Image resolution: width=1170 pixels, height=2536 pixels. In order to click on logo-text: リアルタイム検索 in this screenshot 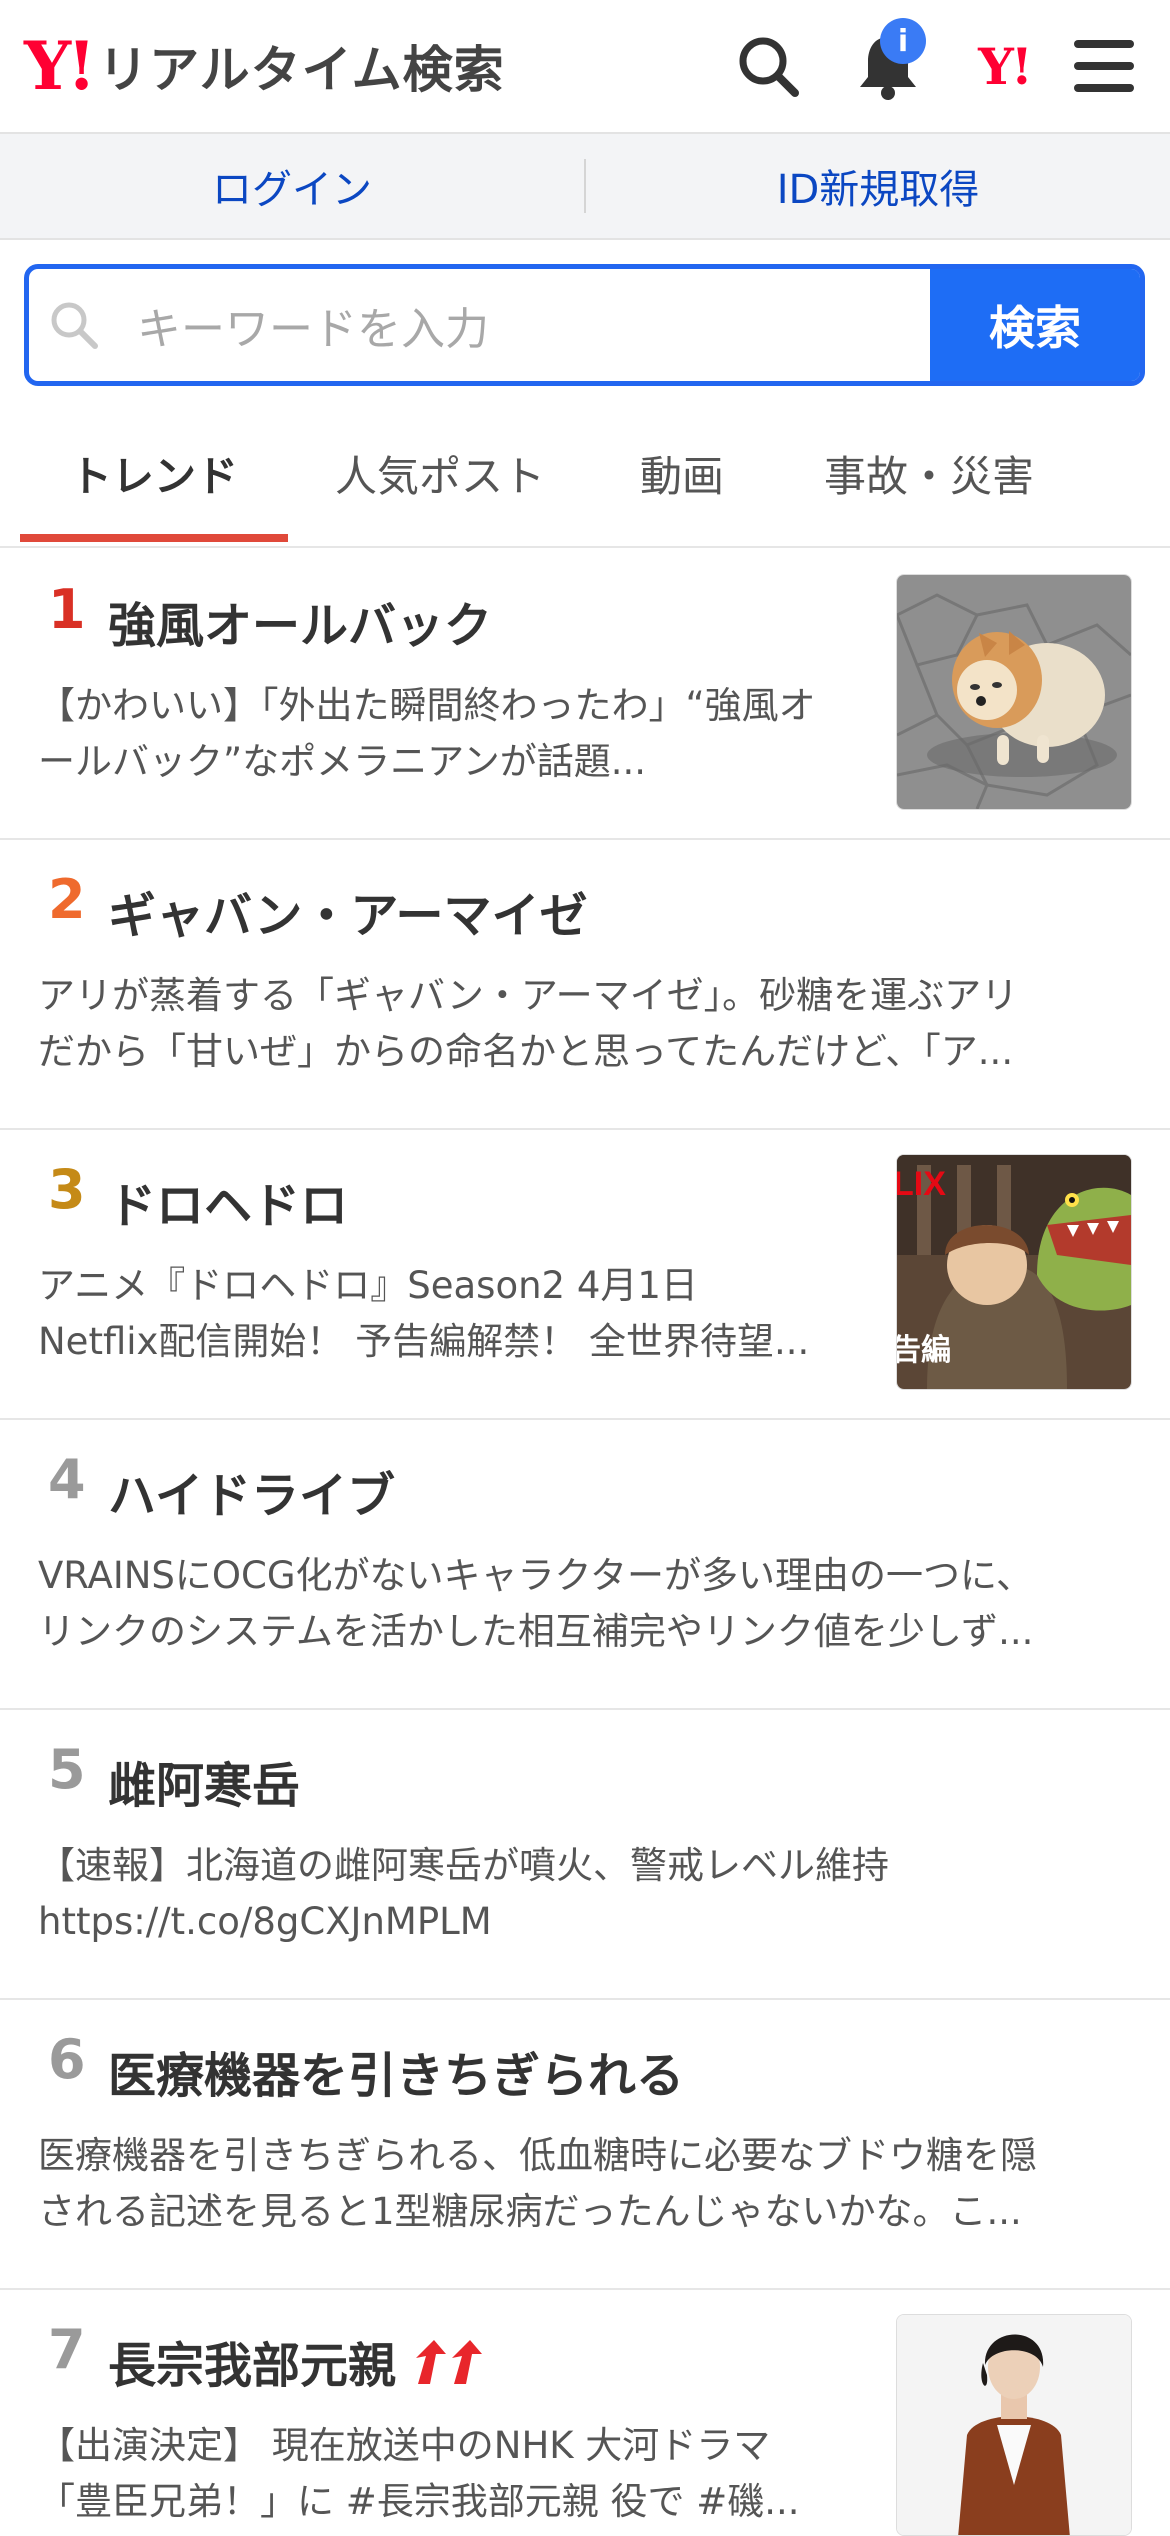, I will do `click(301, 70)`.